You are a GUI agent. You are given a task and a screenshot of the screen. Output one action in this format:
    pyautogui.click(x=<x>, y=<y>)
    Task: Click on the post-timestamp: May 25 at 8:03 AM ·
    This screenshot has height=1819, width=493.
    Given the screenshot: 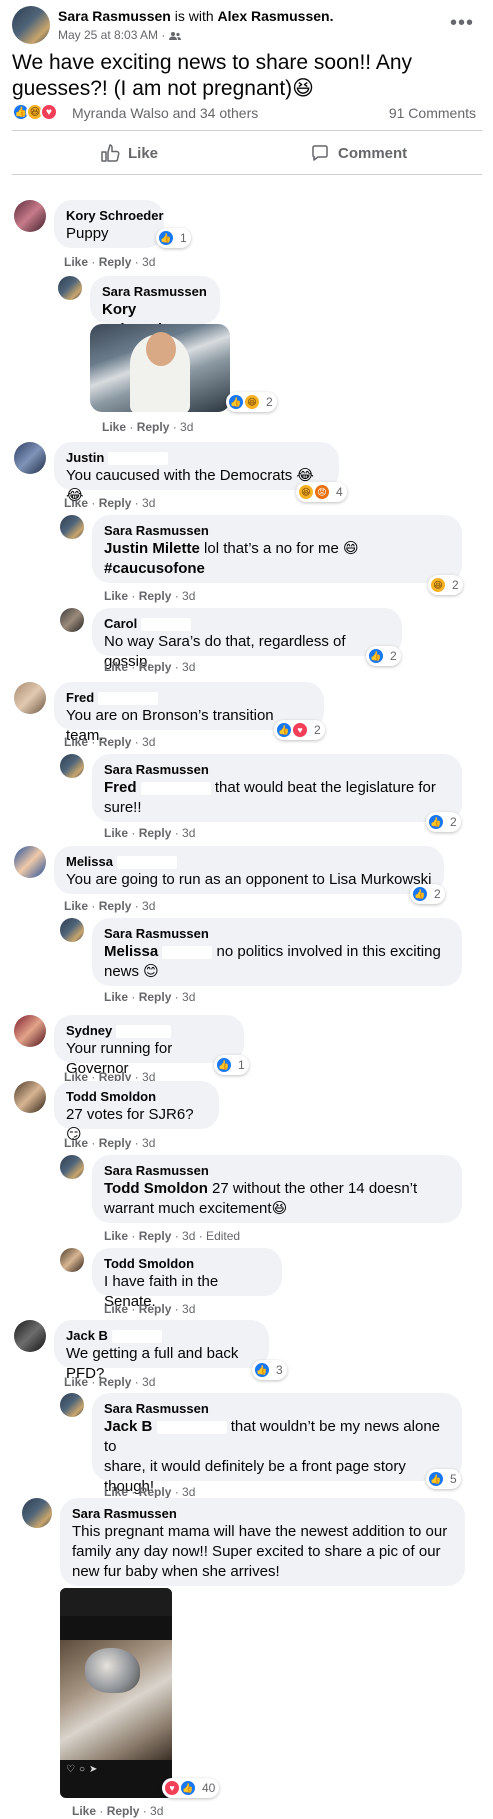 What is the action you would take?
    pyautogui.click(x=113, y=35)
    